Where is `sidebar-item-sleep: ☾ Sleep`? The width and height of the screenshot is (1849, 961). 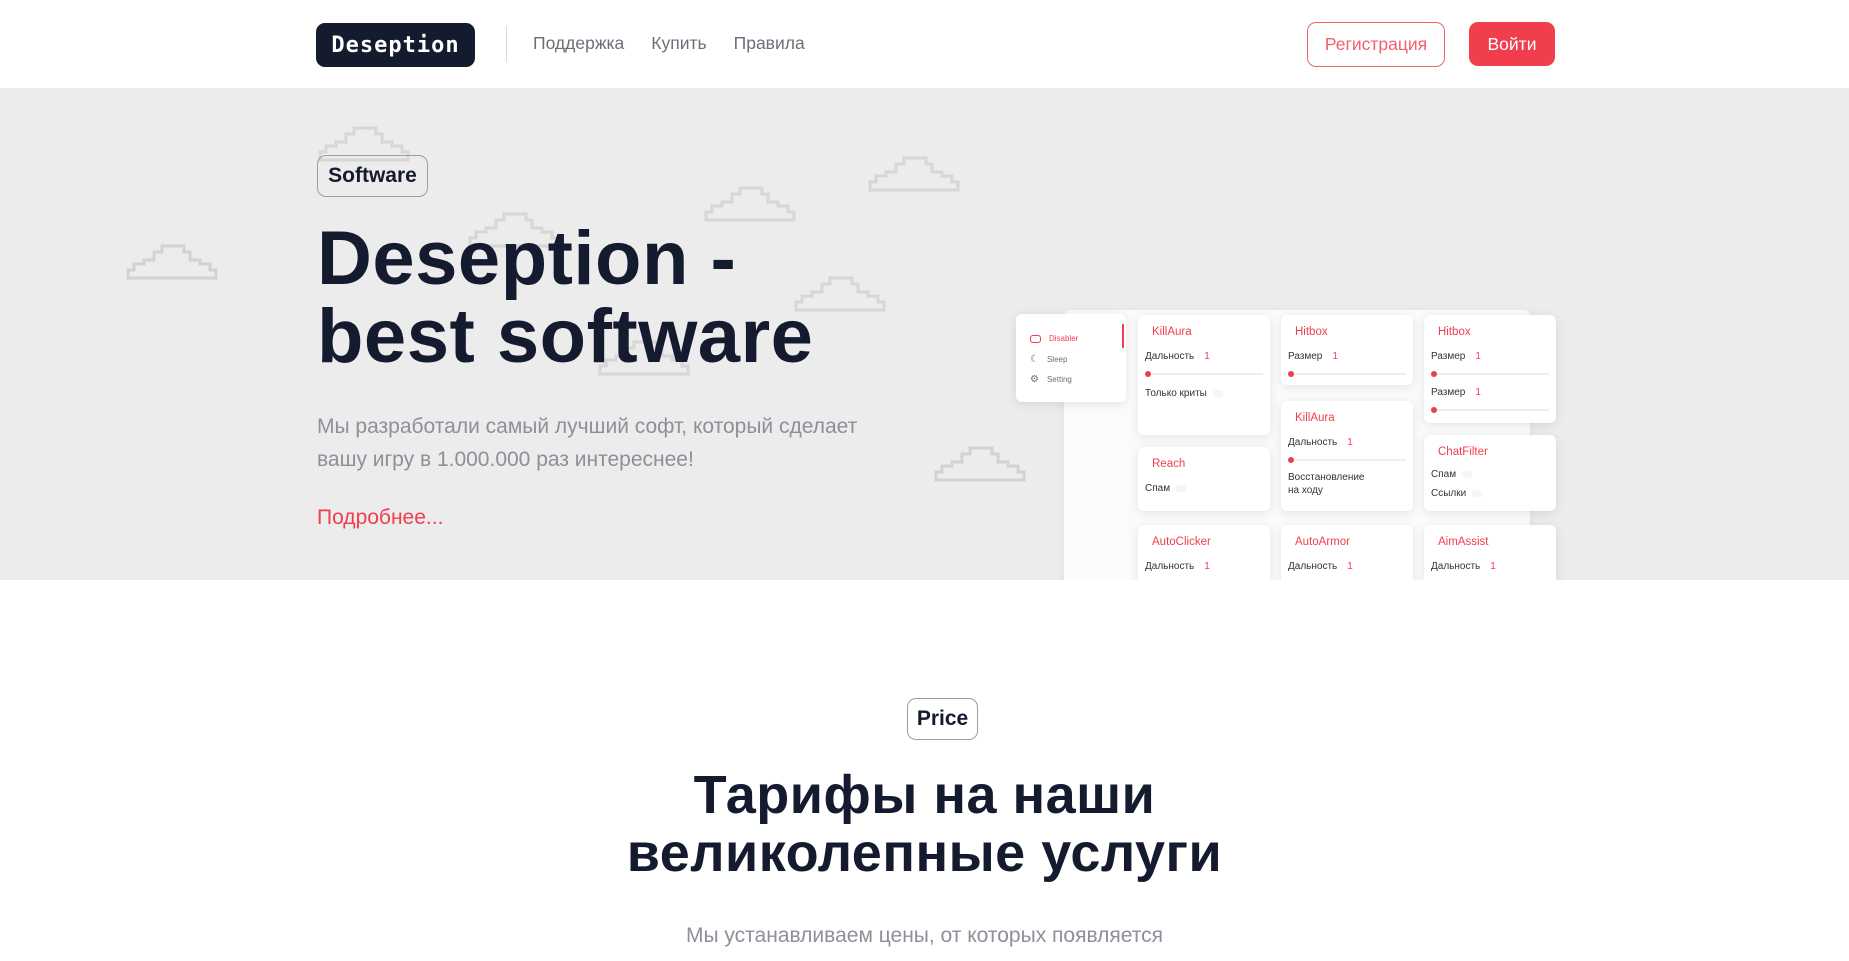
sidebar-item-sleep: ☾ Sleep is located at coordinates (1048, 359).